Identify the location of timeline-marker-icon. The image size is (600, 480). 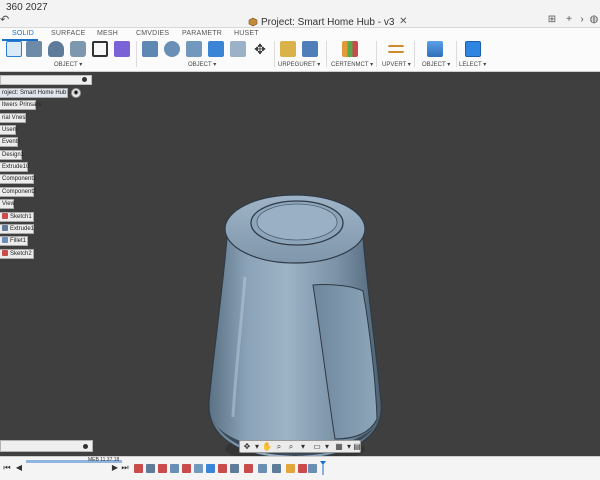
(323, 468).